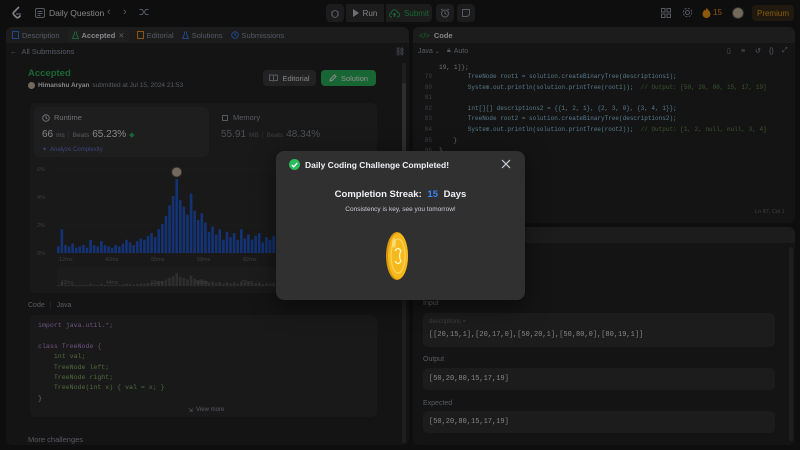 Image resolution: width=800 pixels, height=450 pixels. What do you see at coordinates (377, 165) in the screenshot?
I see `dialog-title: Daily Coding Challenge Completed!` at bounding box center [377, 165].